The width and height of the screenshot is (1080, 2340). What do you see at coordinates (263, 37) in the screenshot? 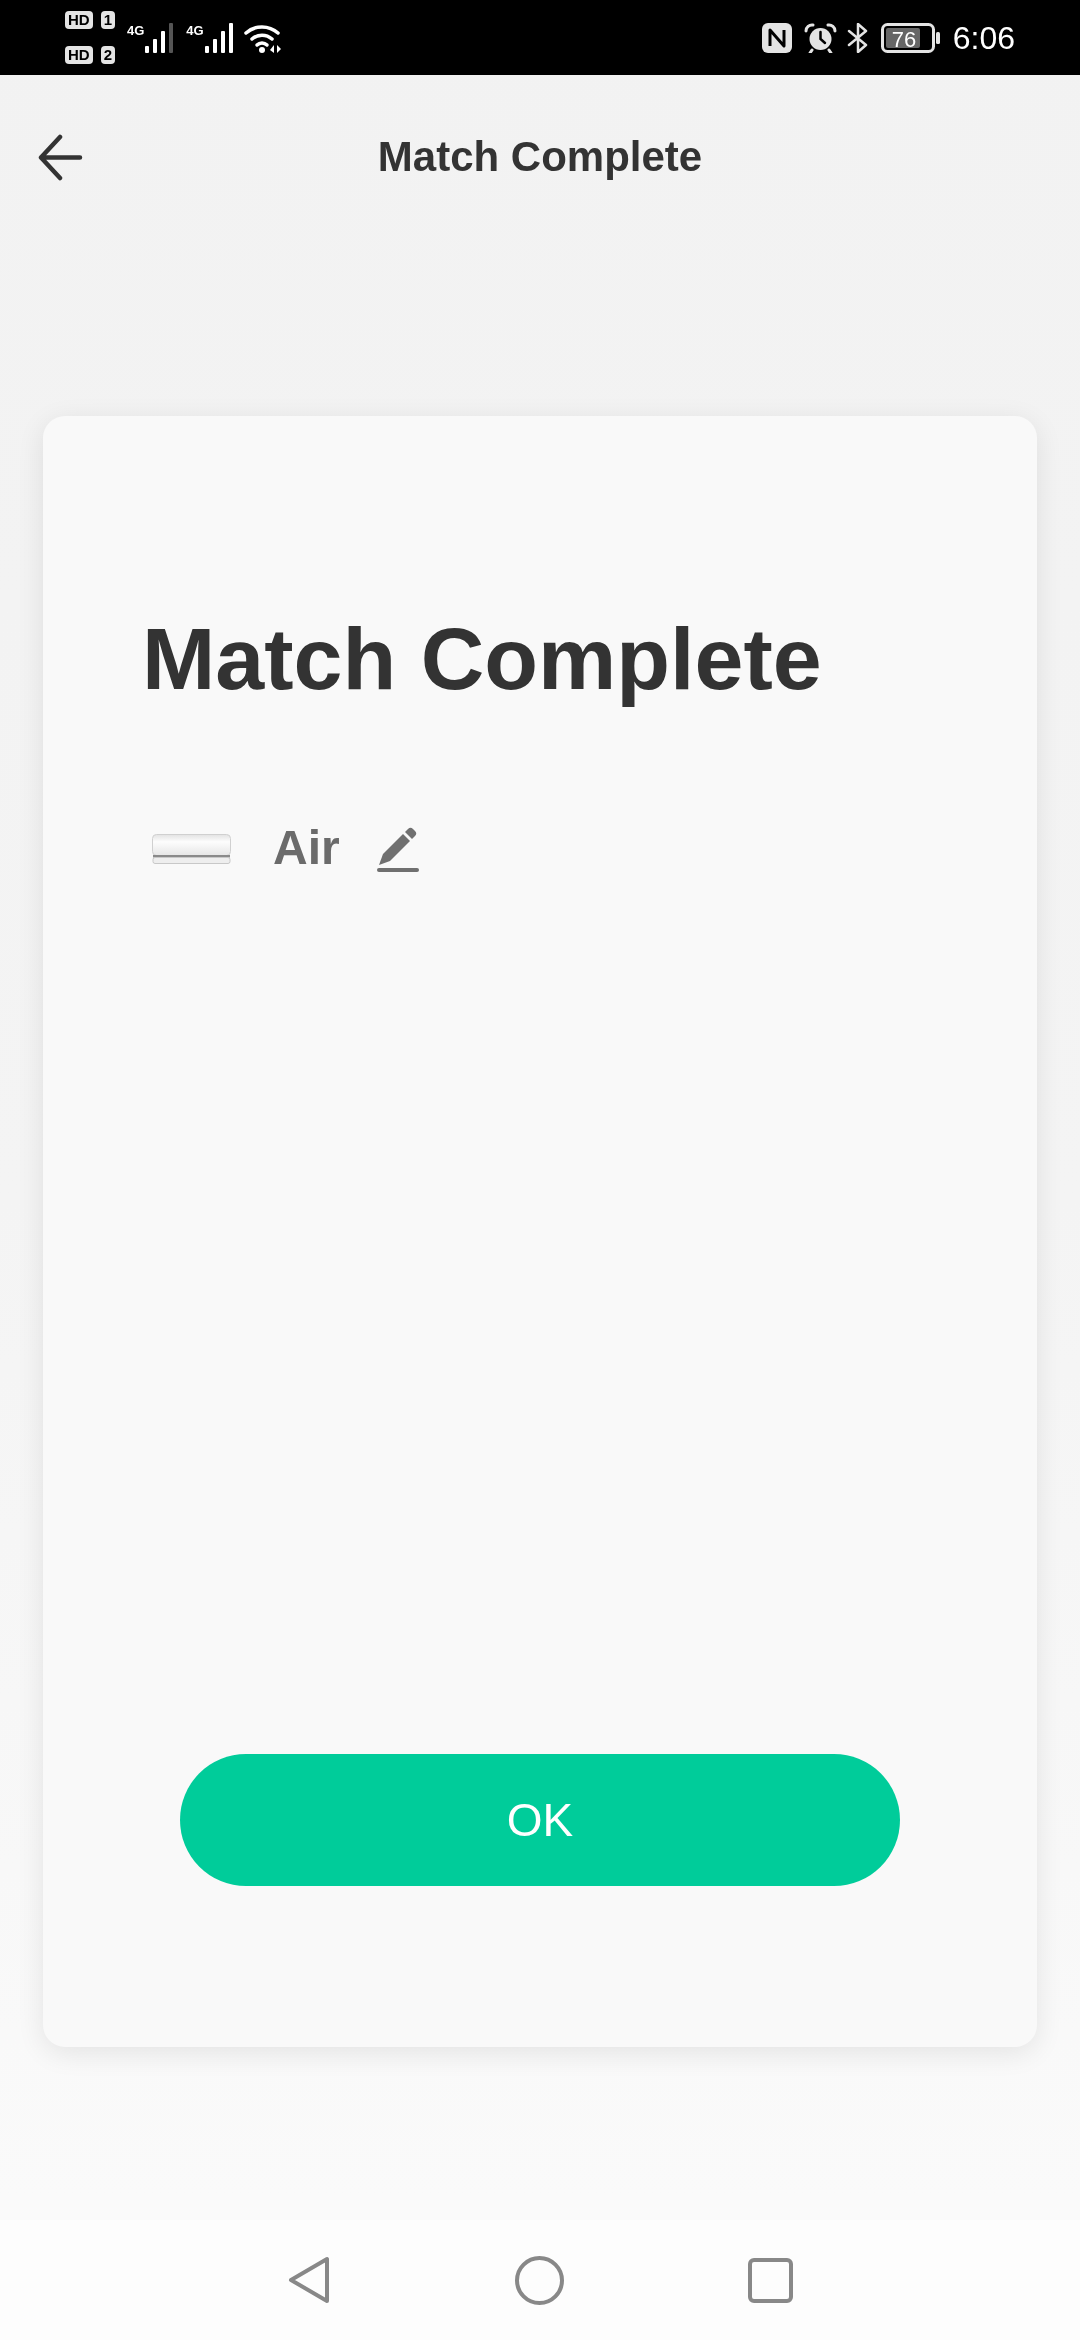
I see `wifi-icon` at bounding box center [263, 37].